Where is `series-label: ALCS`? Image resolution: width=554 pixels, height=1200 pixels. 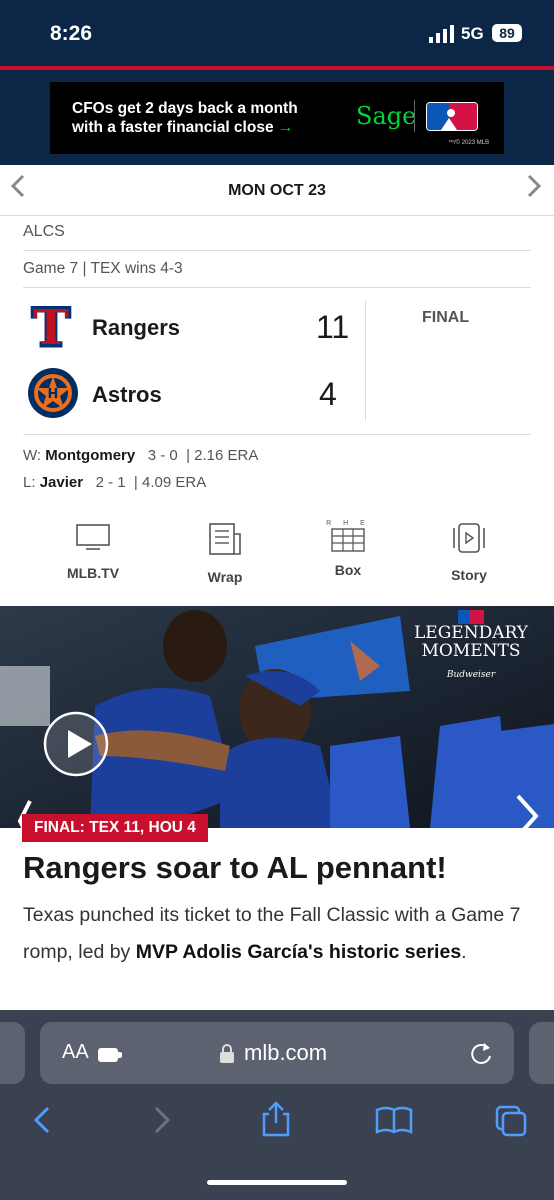
series-label: ALCS is located at coordinates (44, 231).